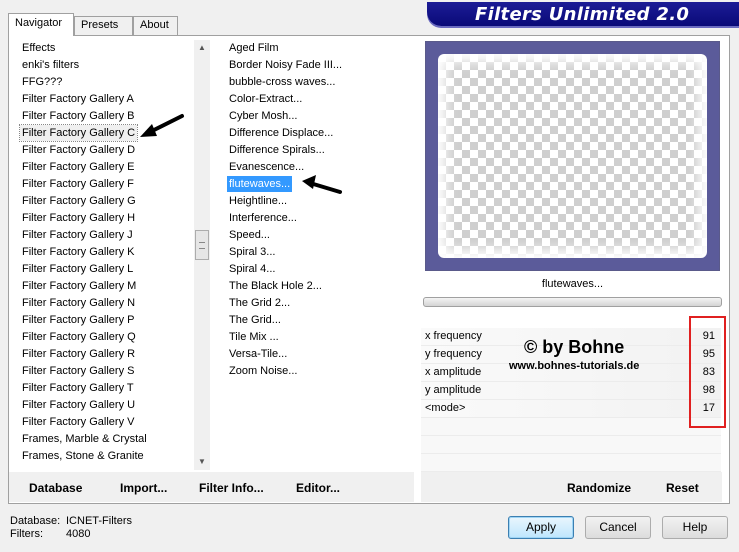 The height and width of the screenshot is (552, 739). Describe the element at coordinates (55, 488) in the screenshot. I see `database-button: Database` at that location.